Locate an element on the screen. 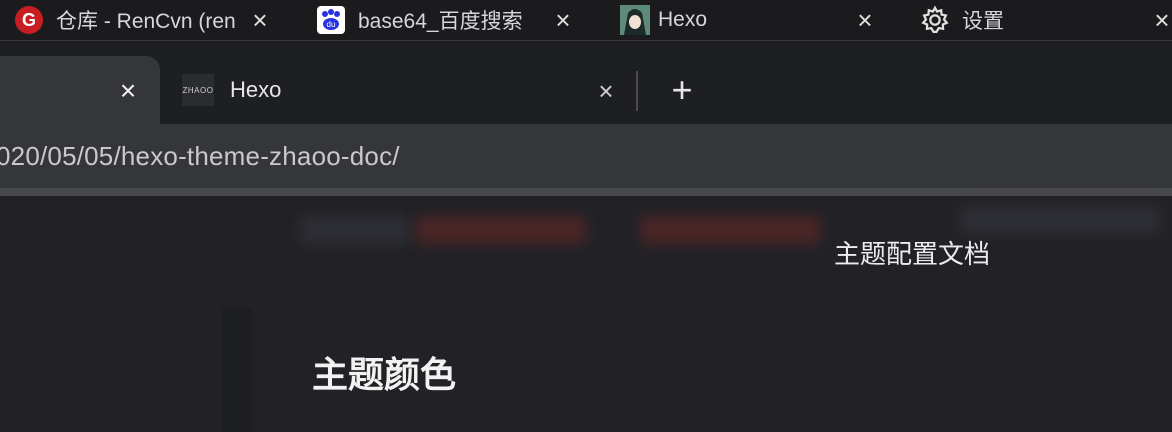  page-title: 主题配置文档 is located at coordinates (912, 255).